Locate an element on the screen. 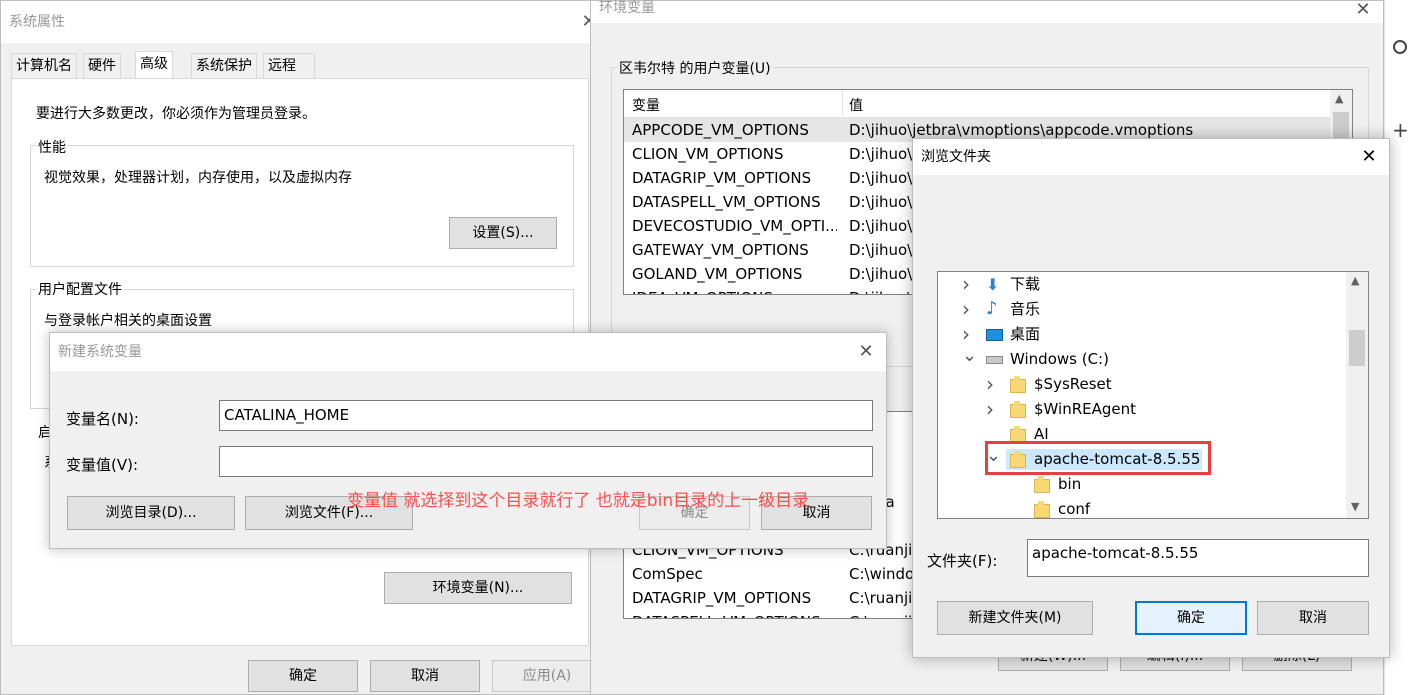 The image size is (1414, 695). tree-item-label: 音乐 is located at coordinates (1025, 309).